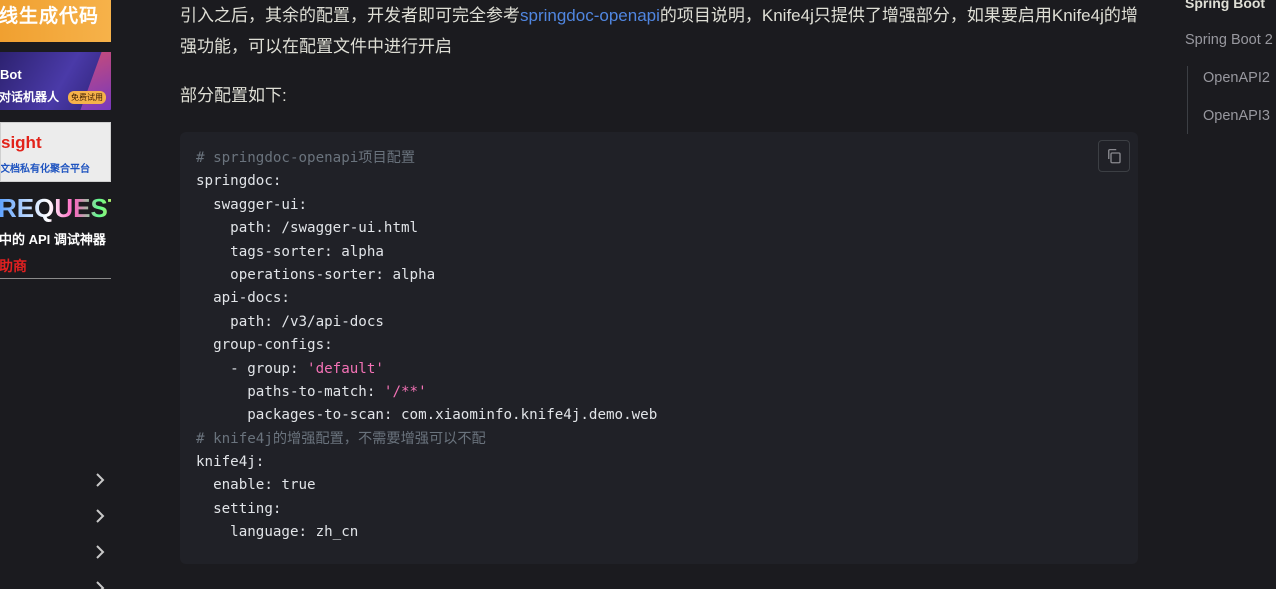  What do you see at coordinates (50, 16) in the screenshot?
I see `banner-text: 线生成代码` at bounding box center [50, 16].